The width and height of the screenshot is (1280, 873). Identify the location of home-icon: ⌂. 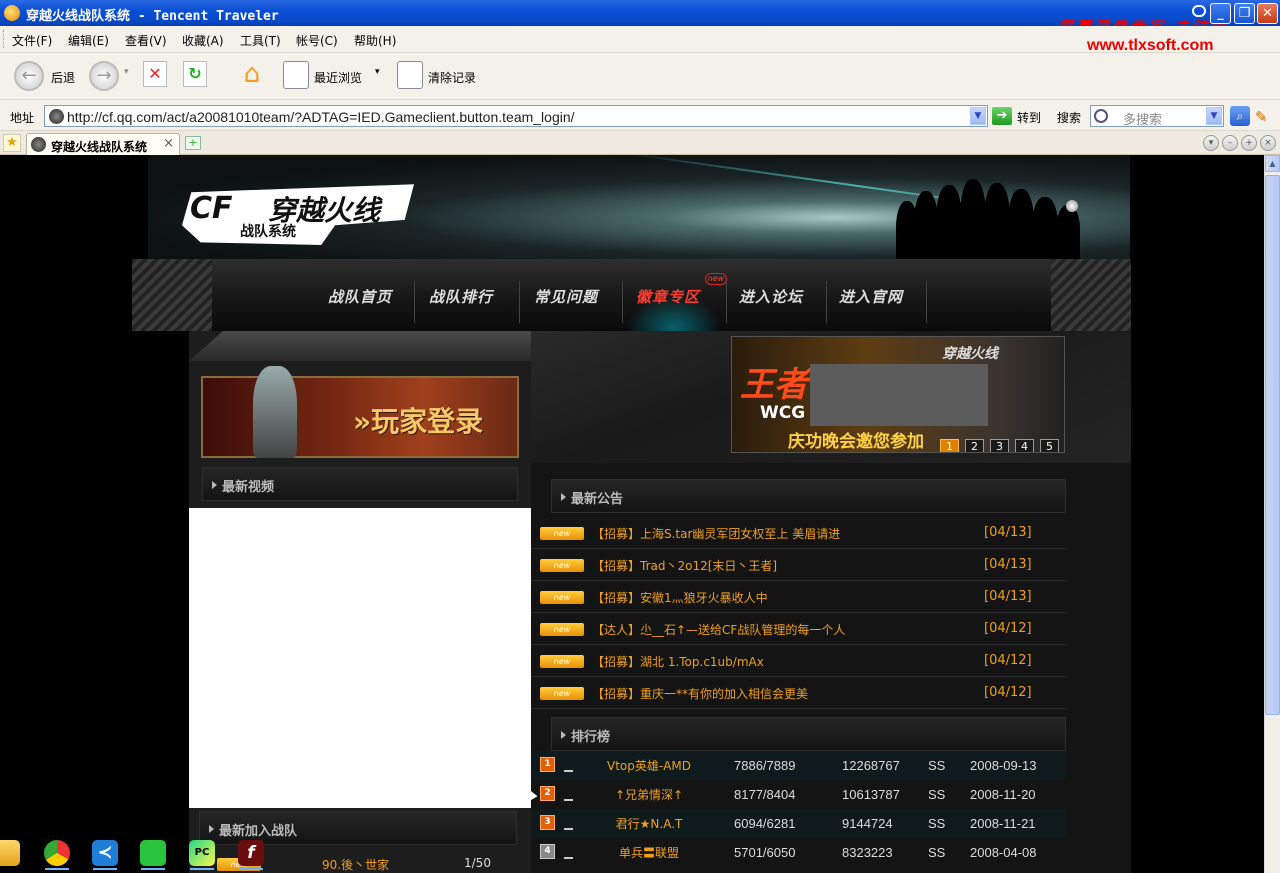
(252, 75).